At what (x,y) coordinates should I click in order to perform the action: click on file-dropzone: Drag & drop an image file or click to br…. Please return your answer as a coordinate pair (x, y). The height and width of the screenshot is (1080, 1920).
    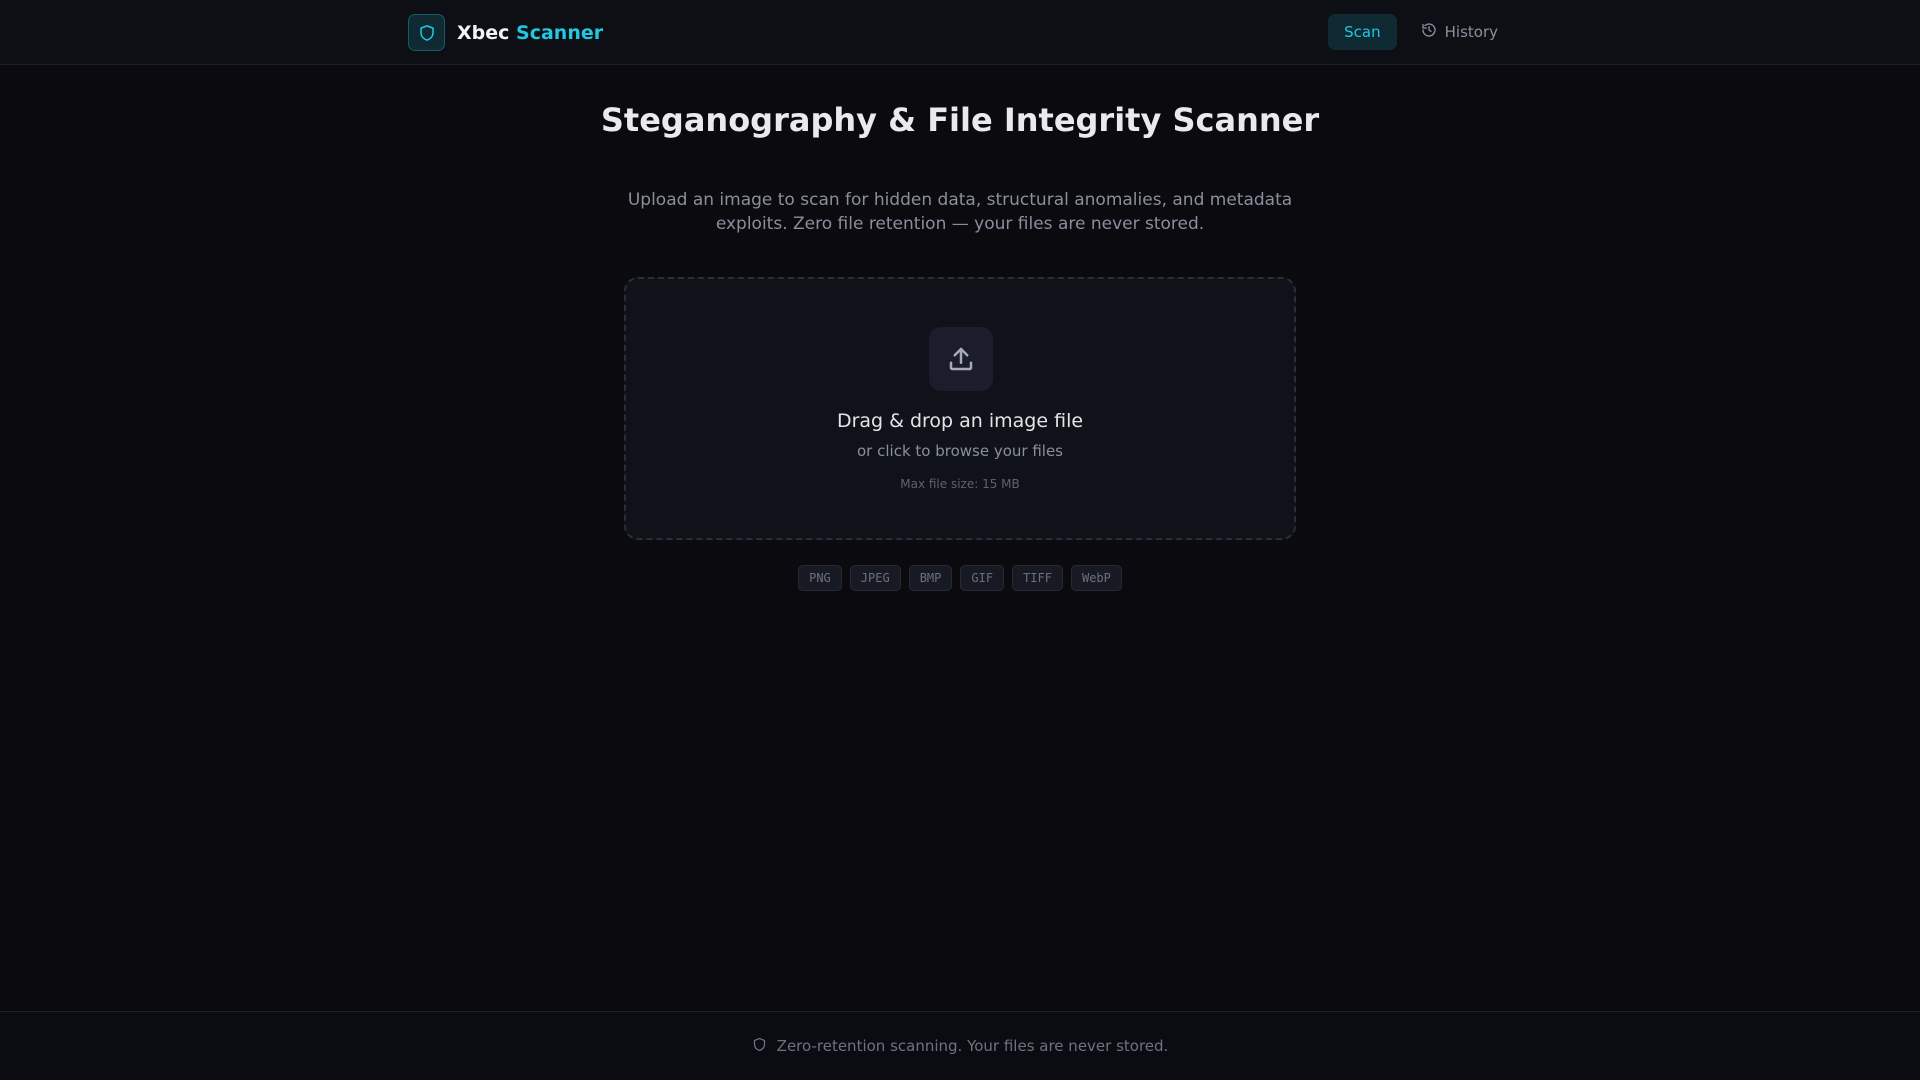
    Looking at the image, I should click on (960, 408).